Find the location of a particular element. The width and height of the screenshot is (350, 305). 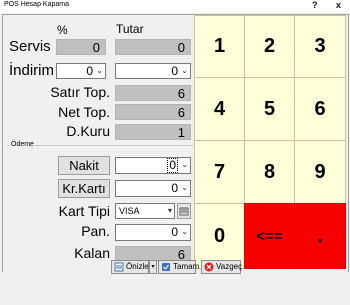

kr-karti-value: 0 is located at coordinates (174, 188).